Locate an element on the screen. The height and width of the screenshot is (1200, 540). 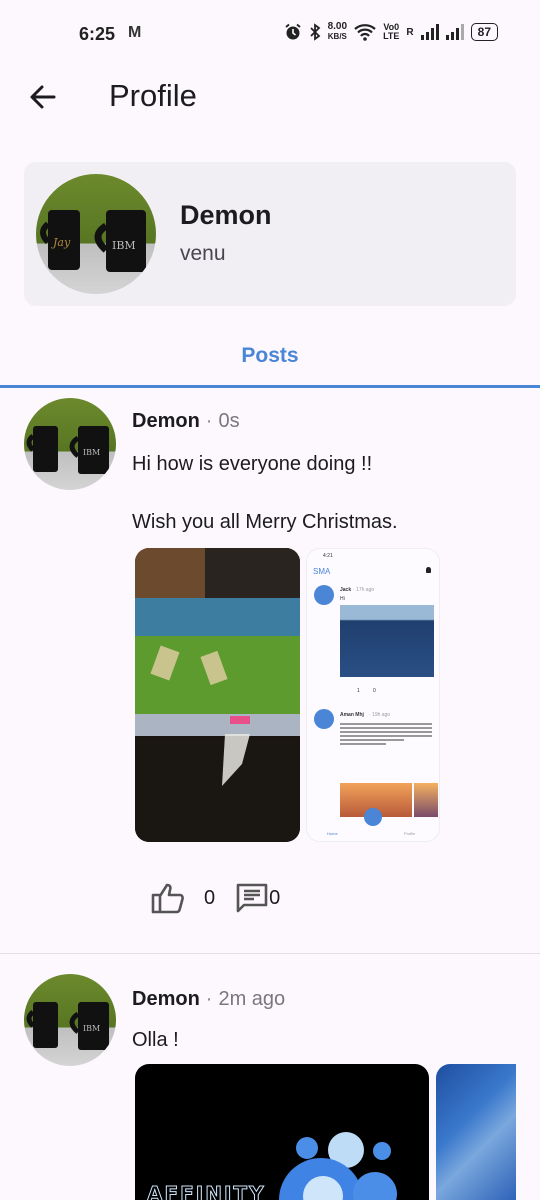
wifi-icon is located at coordinates (365, 32).